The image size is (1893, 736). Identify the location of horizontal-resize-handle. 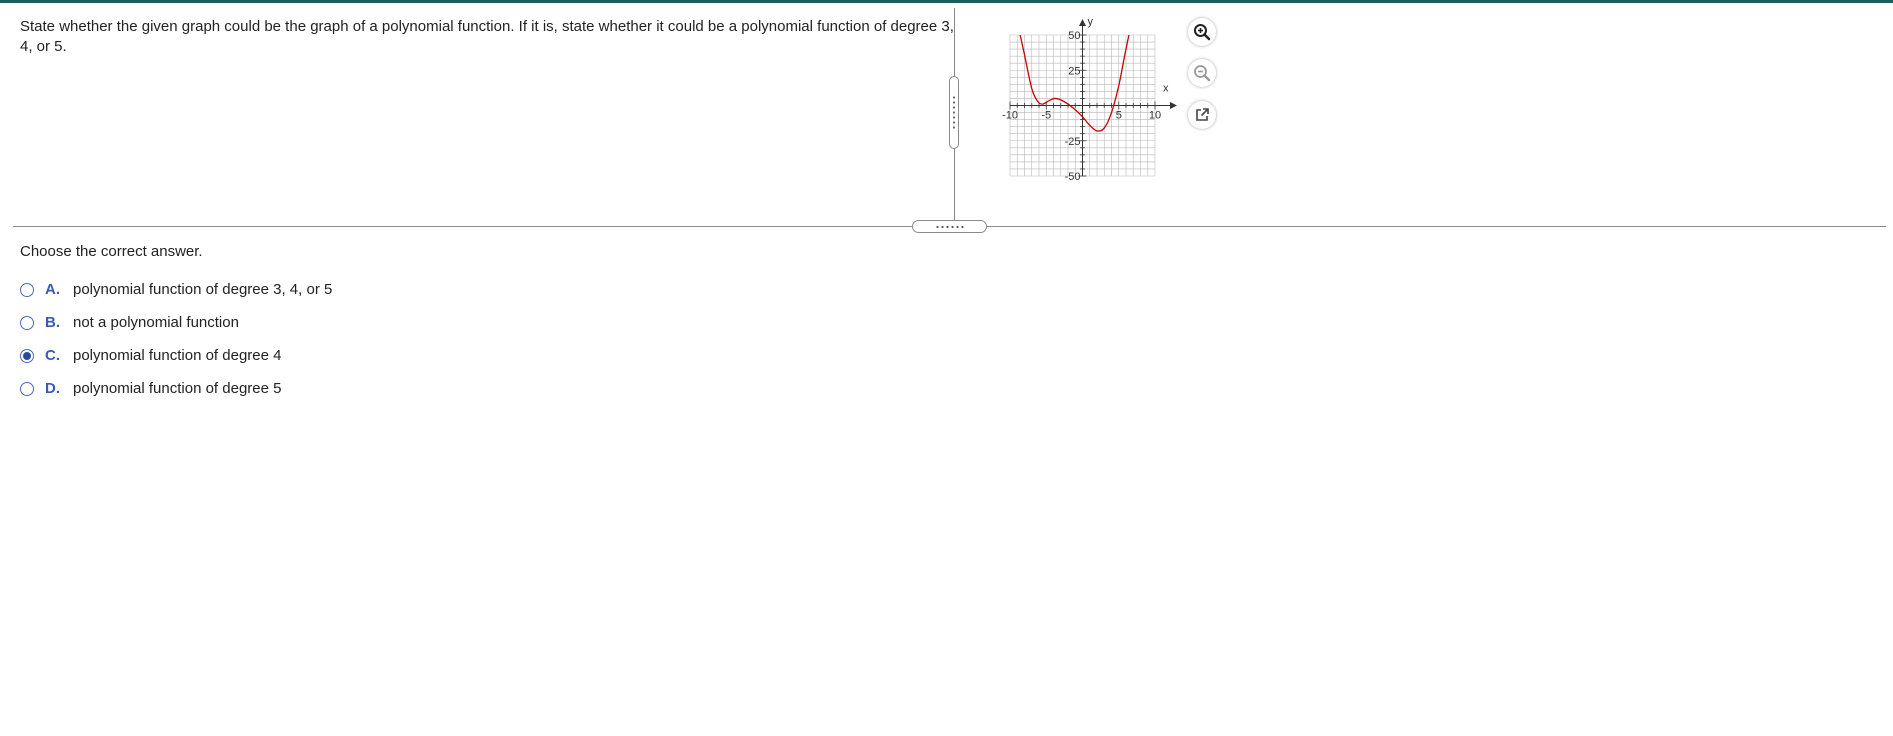
(949, 226).